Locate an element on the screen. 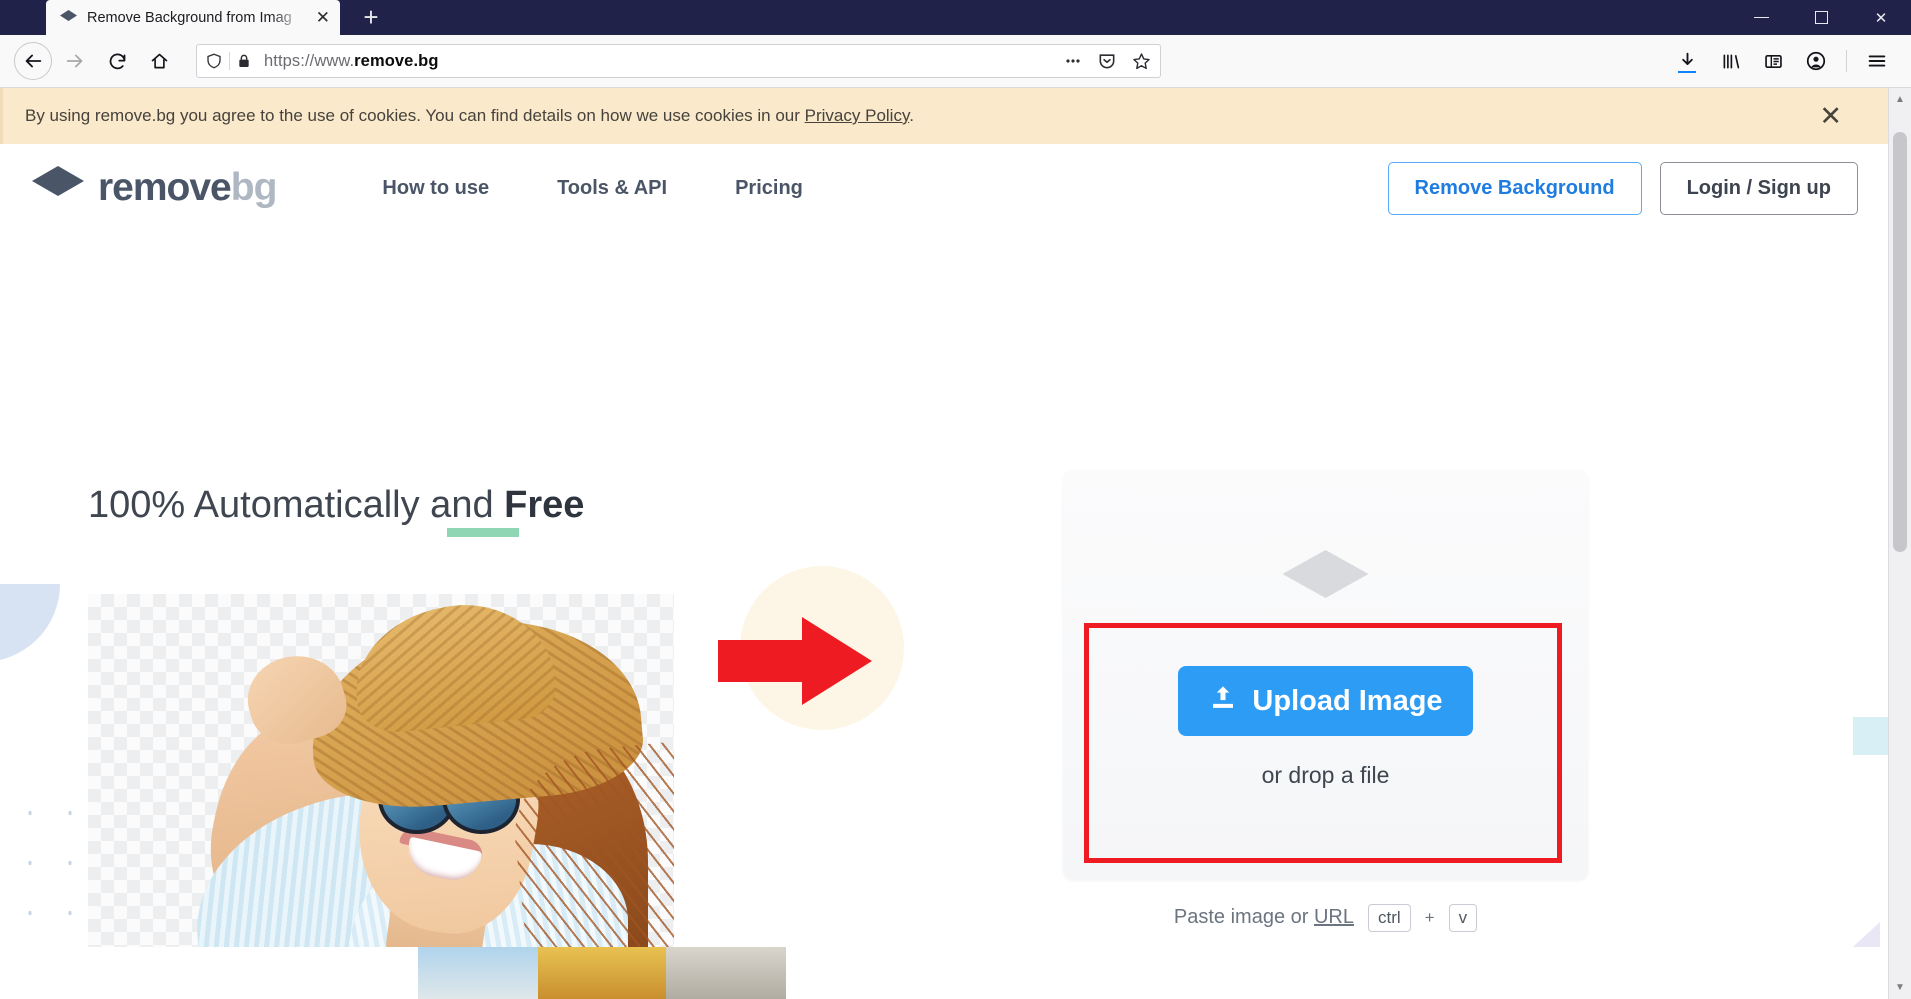  headline-normal: 100% Automatically and is located at coordinates (296, 505).